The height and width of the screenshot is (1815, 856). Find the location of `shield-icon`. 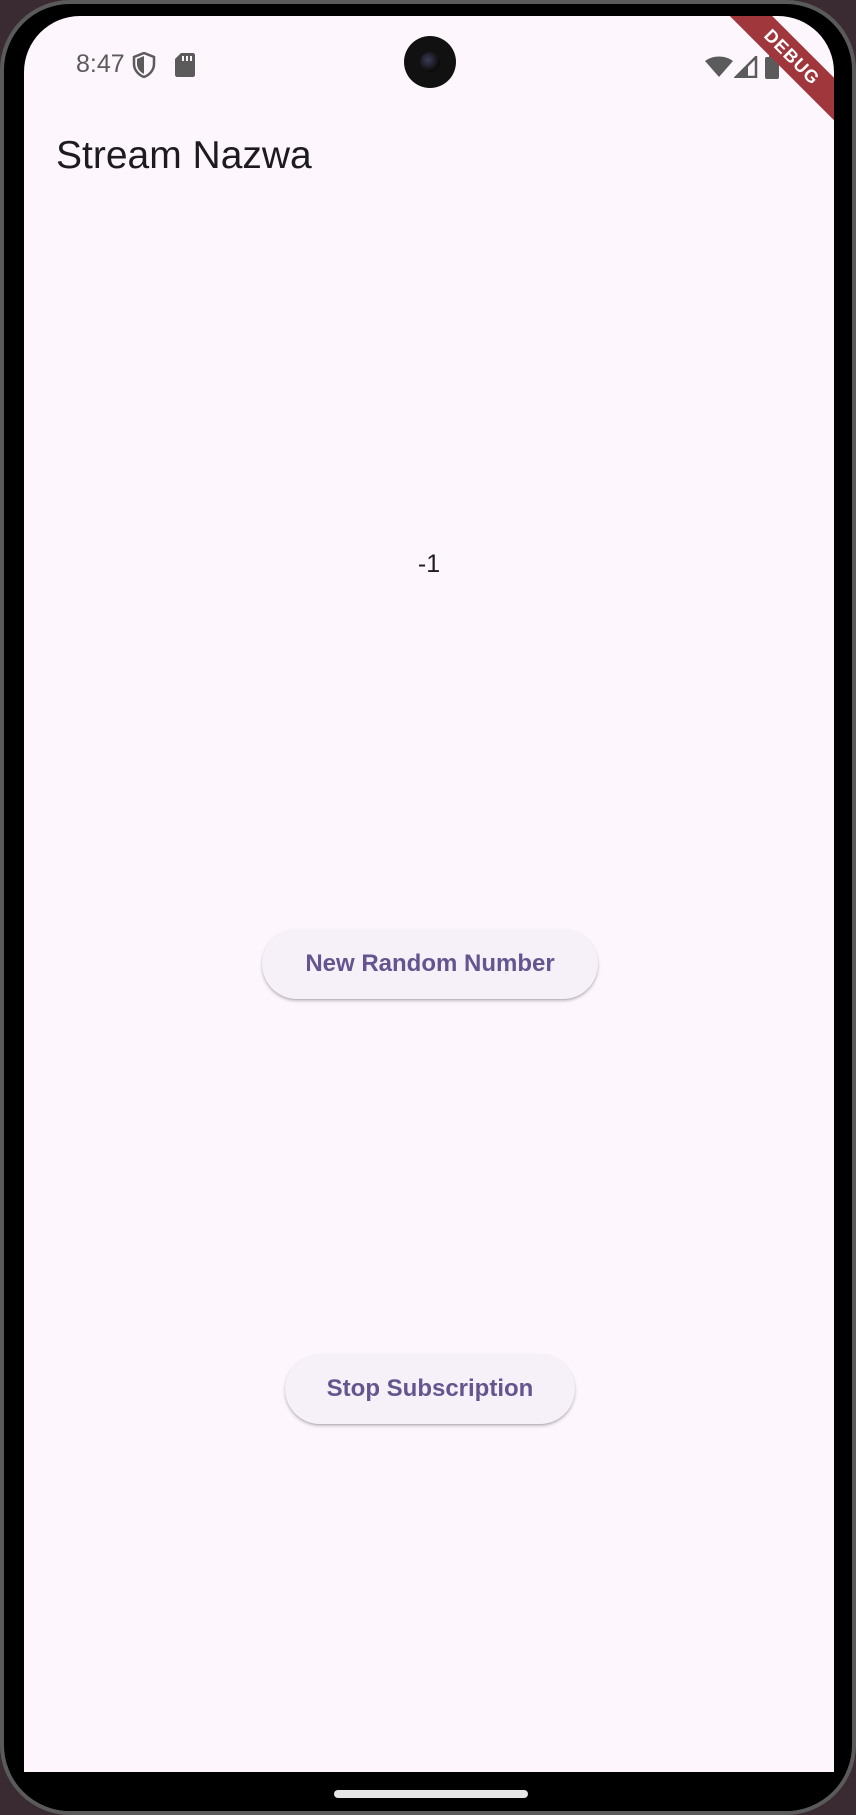

shield-icon is located at coordinates (144, 67).